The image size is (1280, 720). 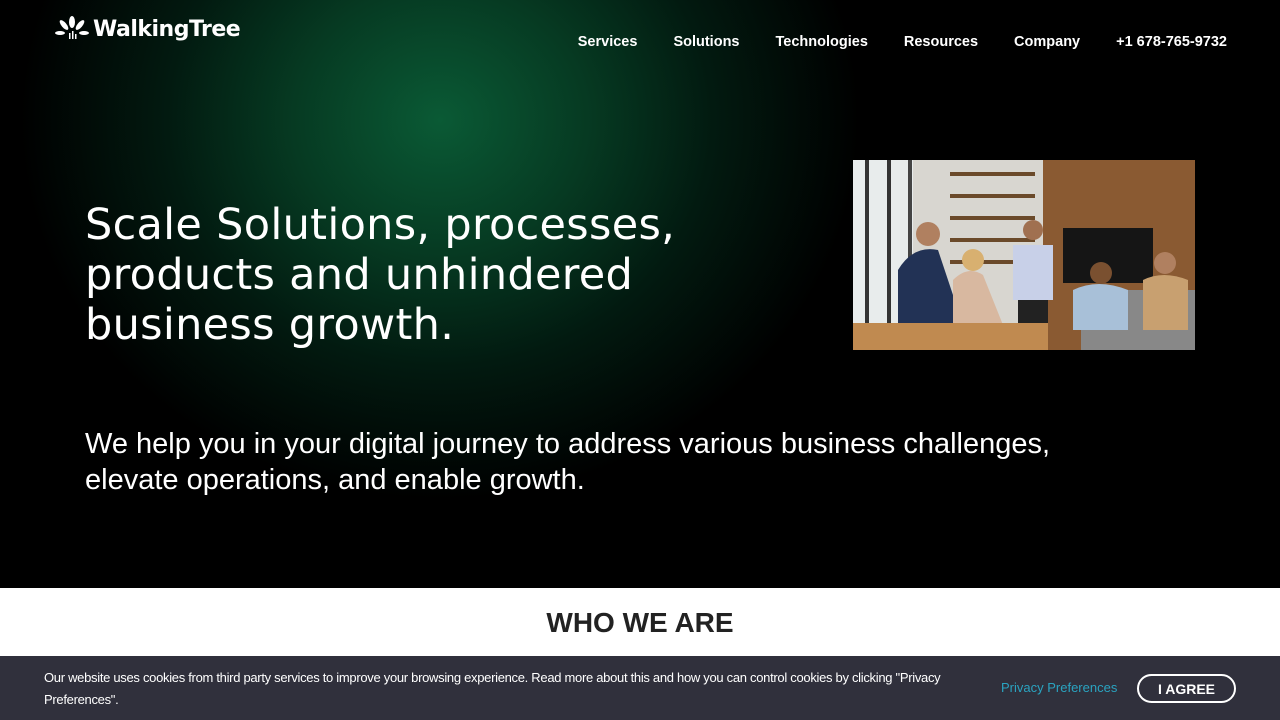 What do you see at coordinates (1171, 42) in the screenshot?
I see `nav-phone: +1 678-765-9732` at bounding box center [1171, 42].